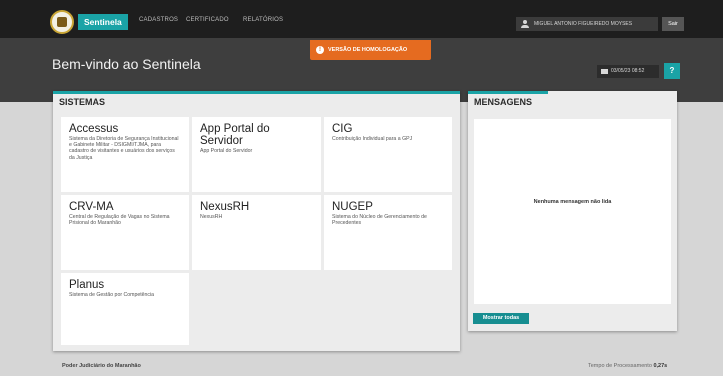  I want to click on card-title: App Portal do Servidor, so click(235, 135).